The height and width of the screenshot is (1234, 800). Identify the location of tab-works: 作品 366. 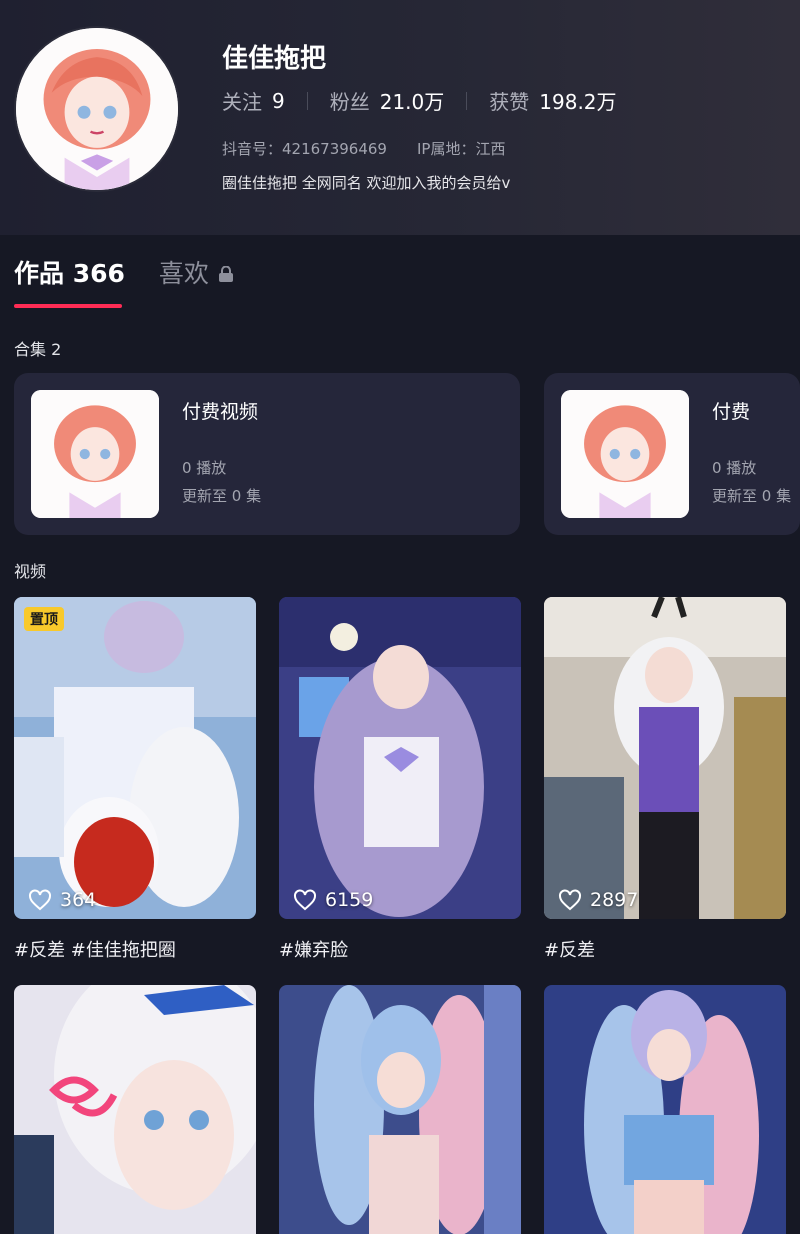
(69, 272).